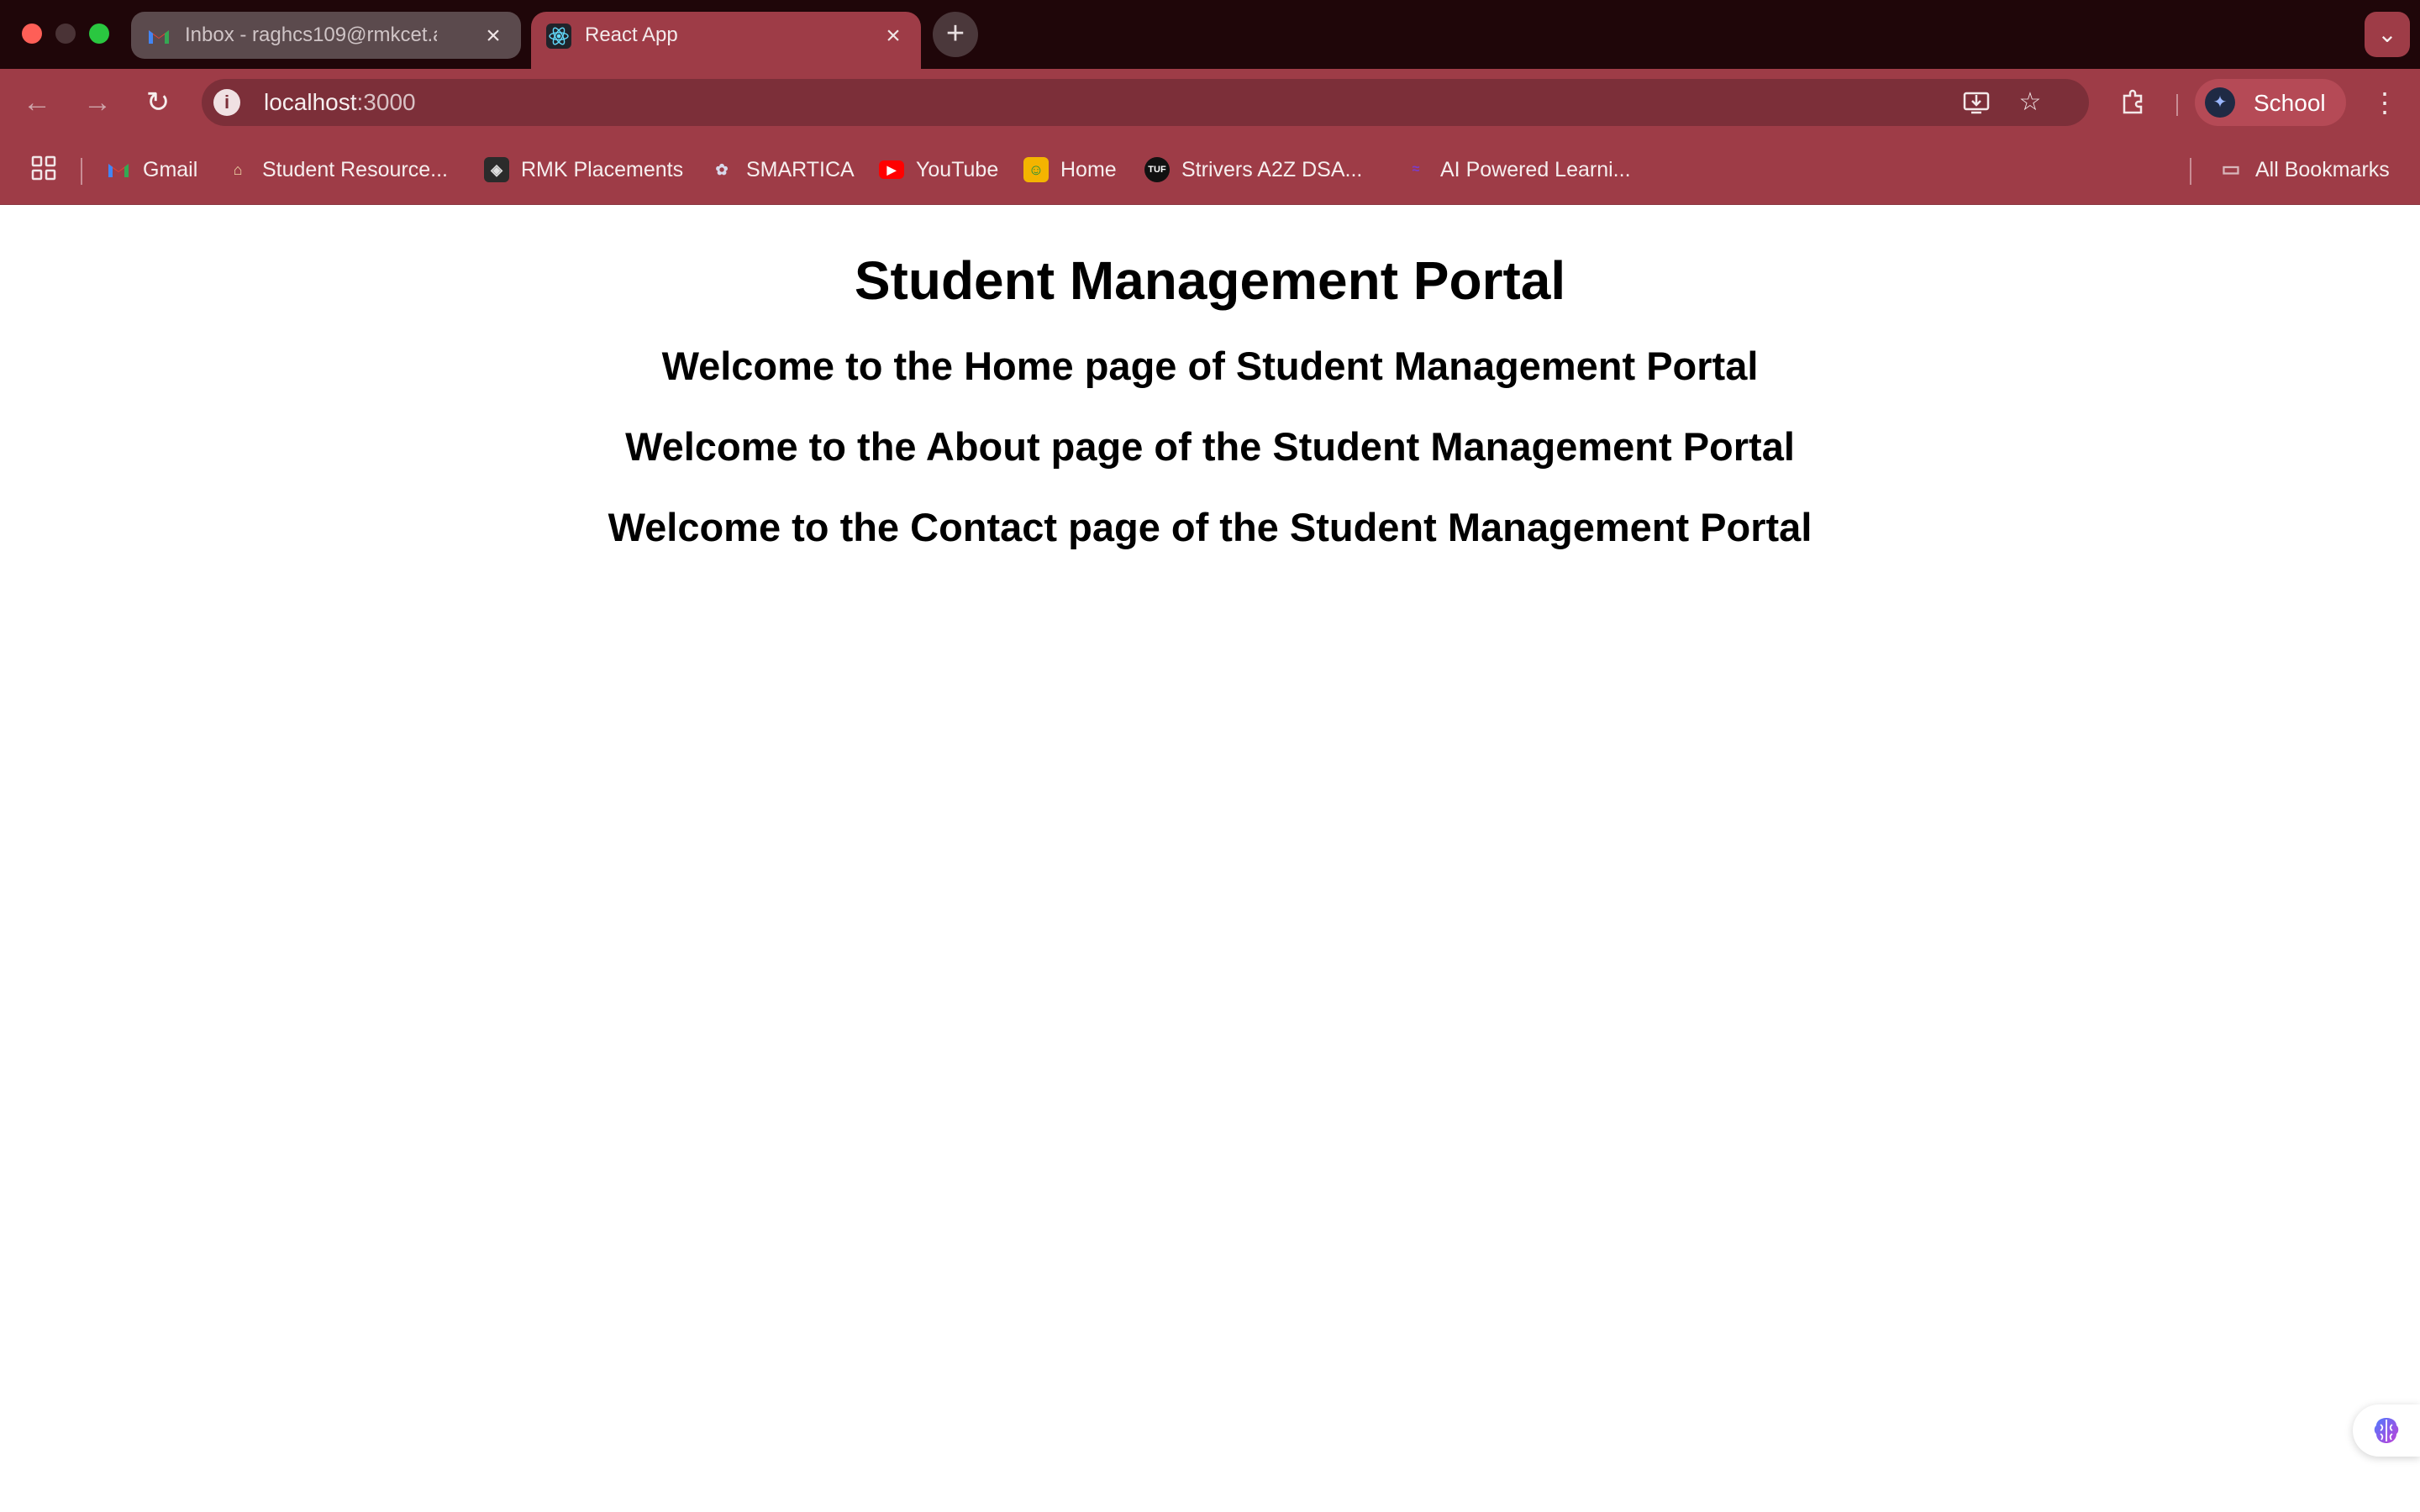  Describe the element at coordinates (2231, 169) in the screenshot. I see `folder-icon: ▭` at that location.